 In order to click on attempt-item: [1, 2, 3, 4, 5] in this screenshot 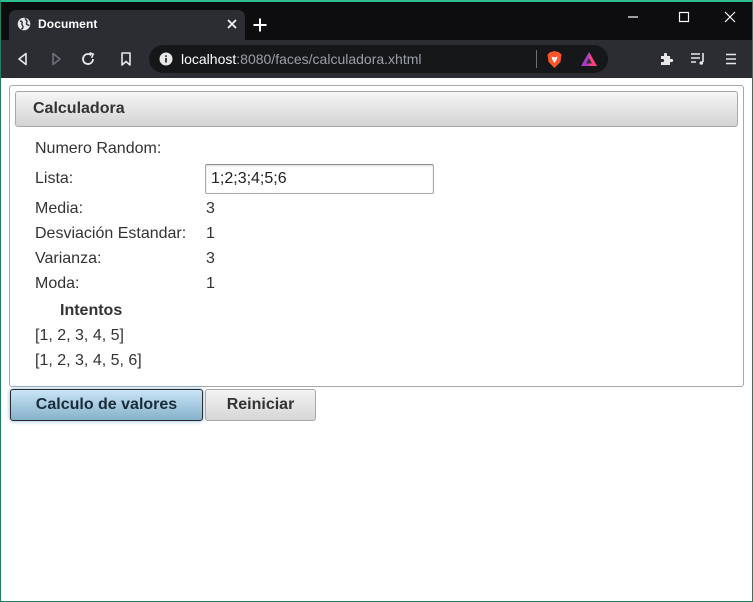, I will do `click(79, 335)`.